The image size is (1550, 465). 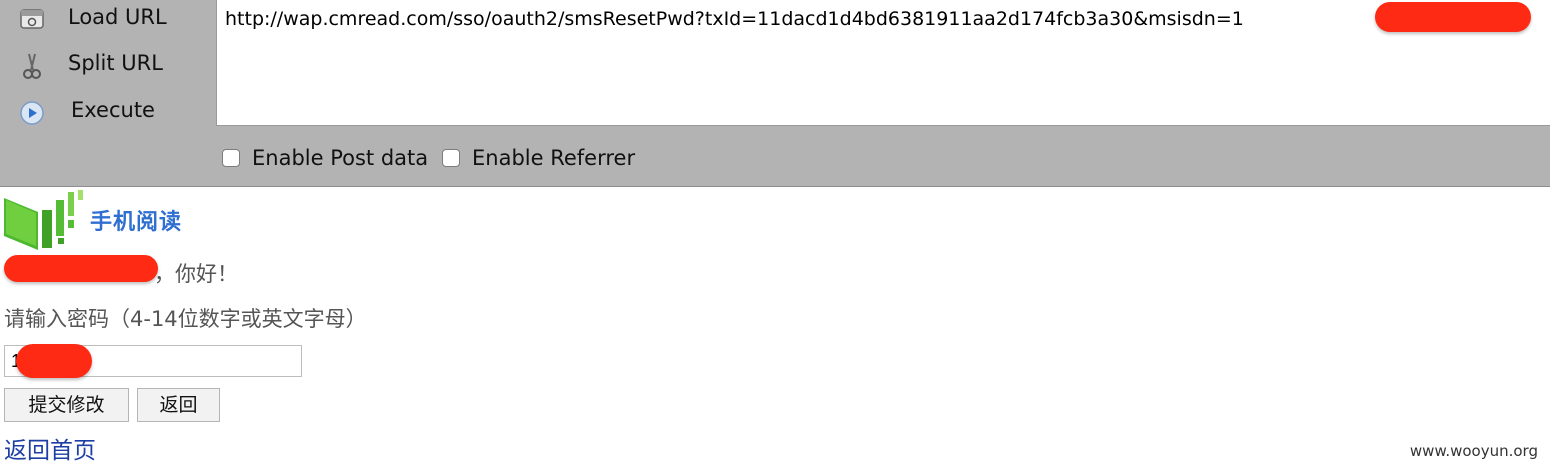 I want to click on enable-referrer-label: Enable Referrer, so click(x=554, y=158).